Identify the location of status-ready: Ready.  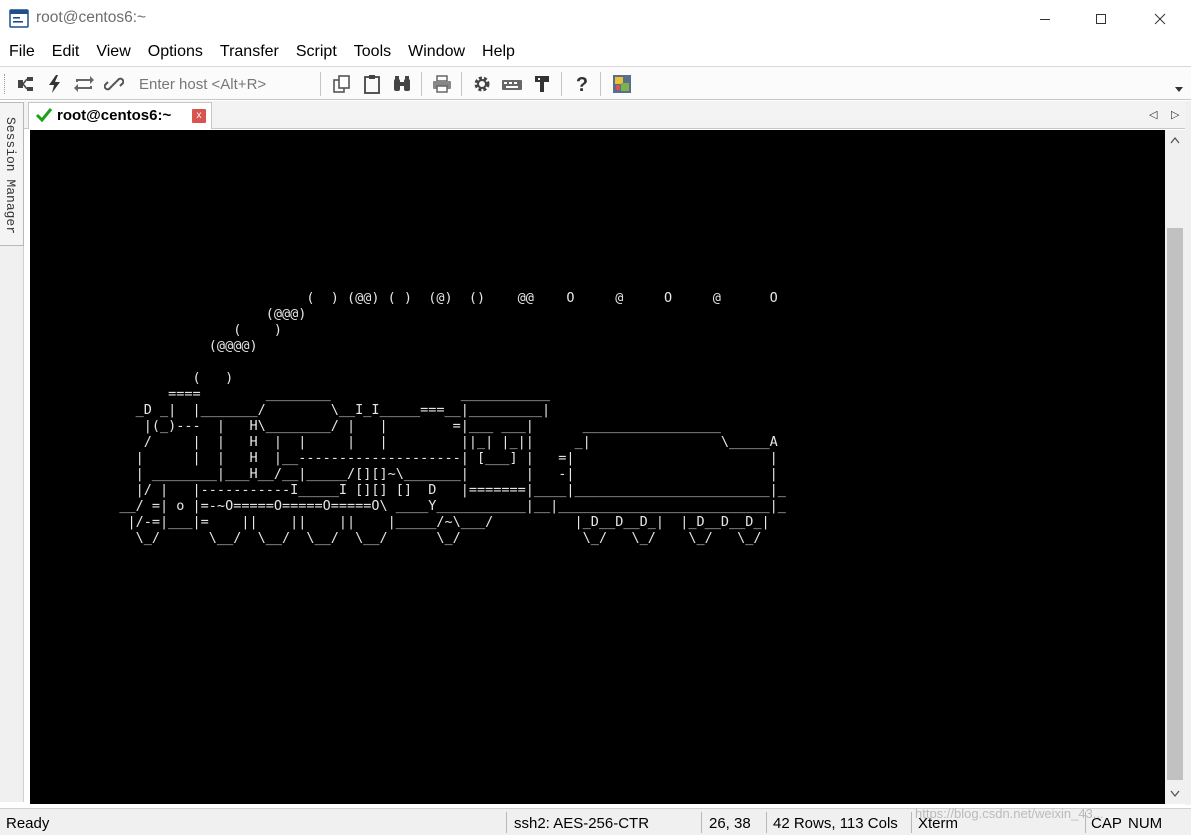
(28, 823).